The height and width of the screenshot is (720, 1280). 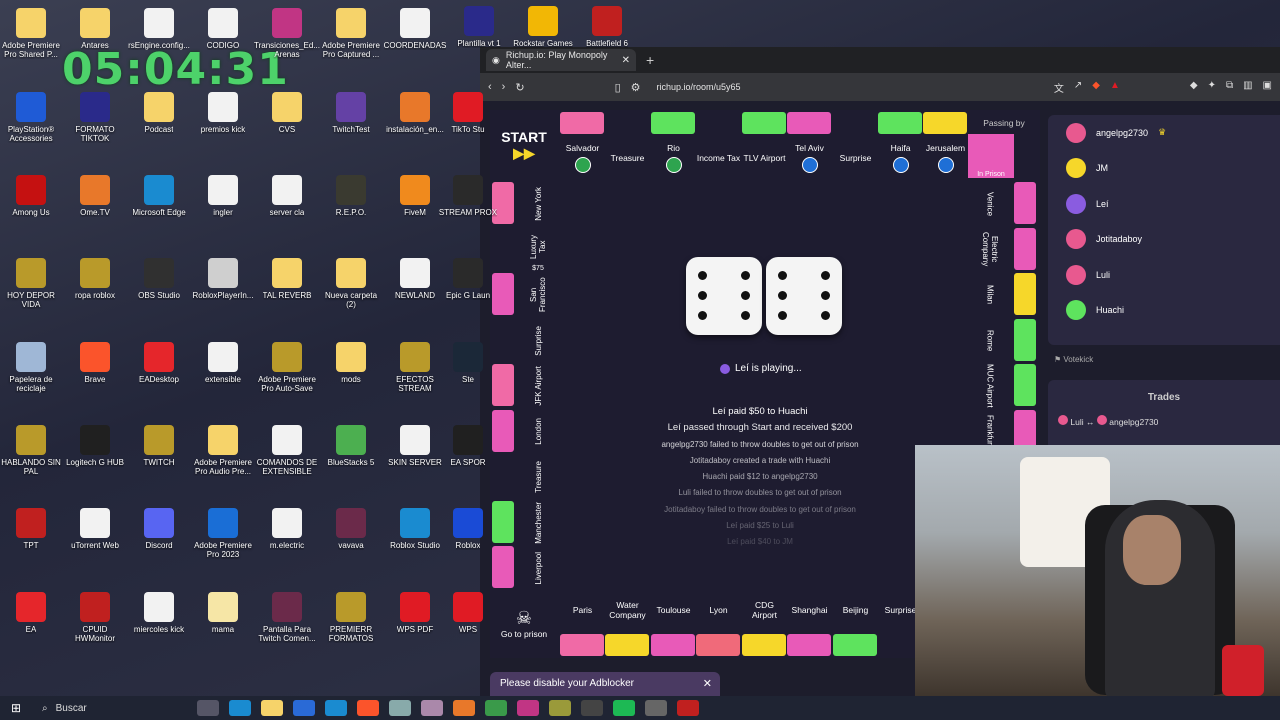 I want to click on board-space-beijing: Beijing, so click(x=855, y=610).